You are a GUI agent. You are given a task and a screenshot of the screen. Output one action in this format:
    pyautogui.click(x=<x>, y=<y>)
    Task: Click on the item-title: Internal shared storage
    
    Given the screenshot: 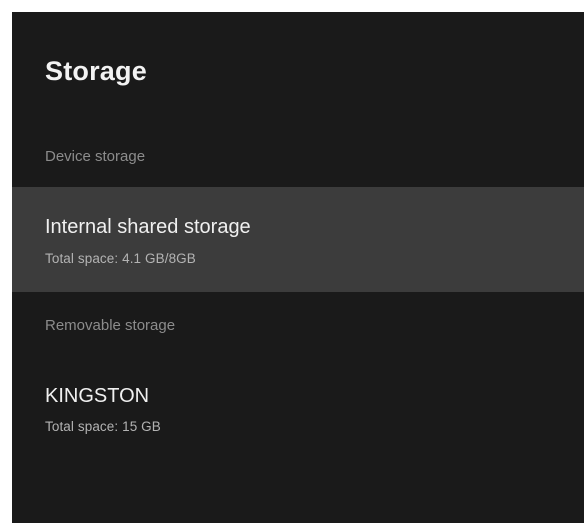 What is the action you would take?
    pyautogui.click(x=148, y=227)
    